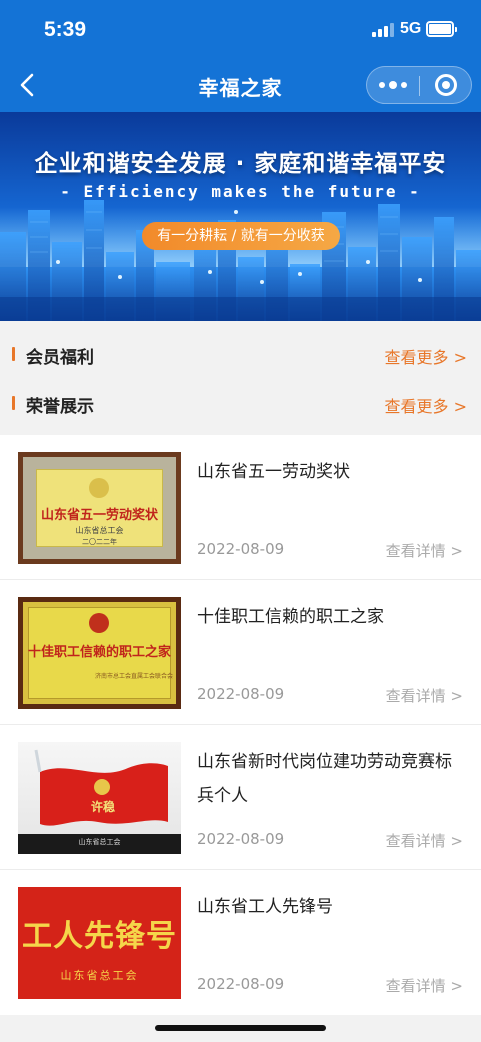  Describe the element at coordinates (99, 798) in the screenshot. I see `award-trophy-image: 许稳 山东省总工会` at that location.